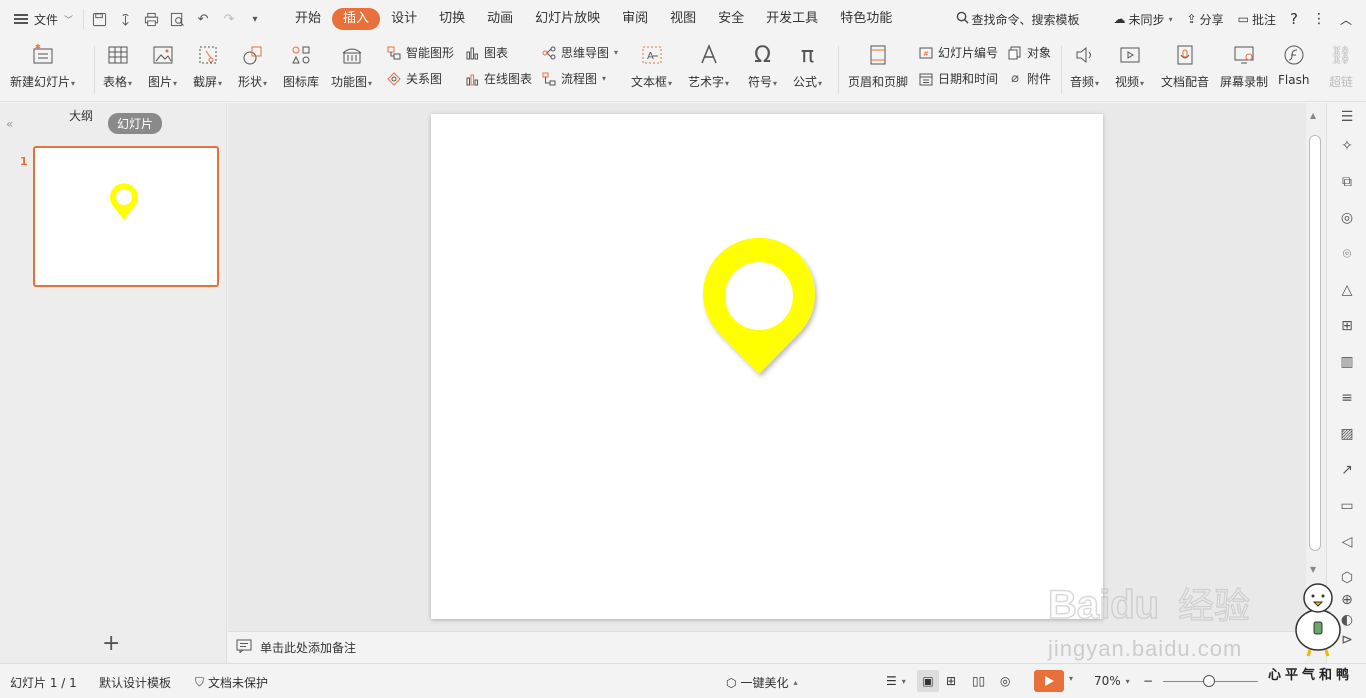 The image size is (1366, 698). I want to click on tab-transitions: 切换, so click(452, 19).